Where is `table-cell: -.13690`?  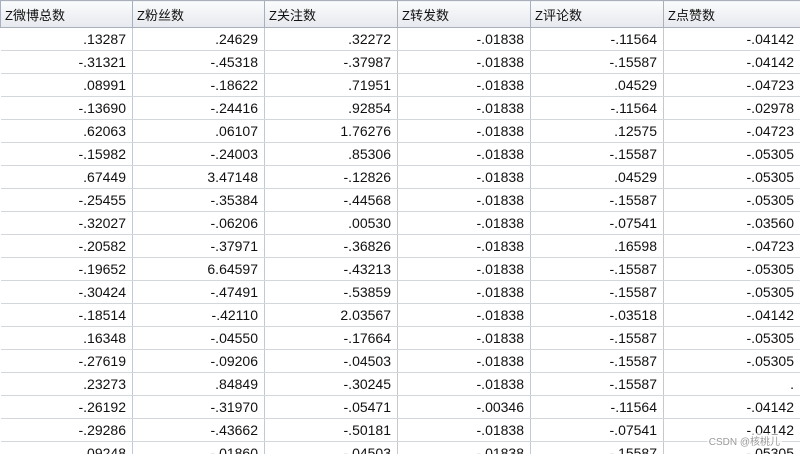
table-cell: -.13690 is located at coordinates (66, 108).